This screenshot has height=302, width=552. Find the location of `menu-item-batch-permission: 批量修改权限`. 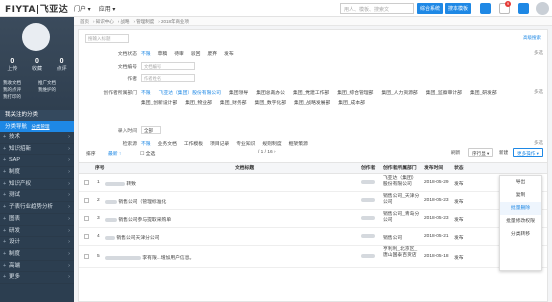

menu-item-batch-permission: 批量修改权限 is located at coordinates (520, 221).